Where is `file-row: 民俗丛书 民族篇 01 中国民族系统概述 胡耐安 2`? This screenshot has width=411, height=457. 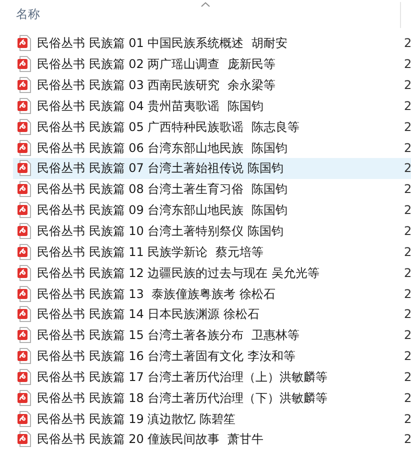
file-row: 民俗丛书 民族篇 01 中国民族系统概述 胡耐安 2 is located at coordinates (212, 43).